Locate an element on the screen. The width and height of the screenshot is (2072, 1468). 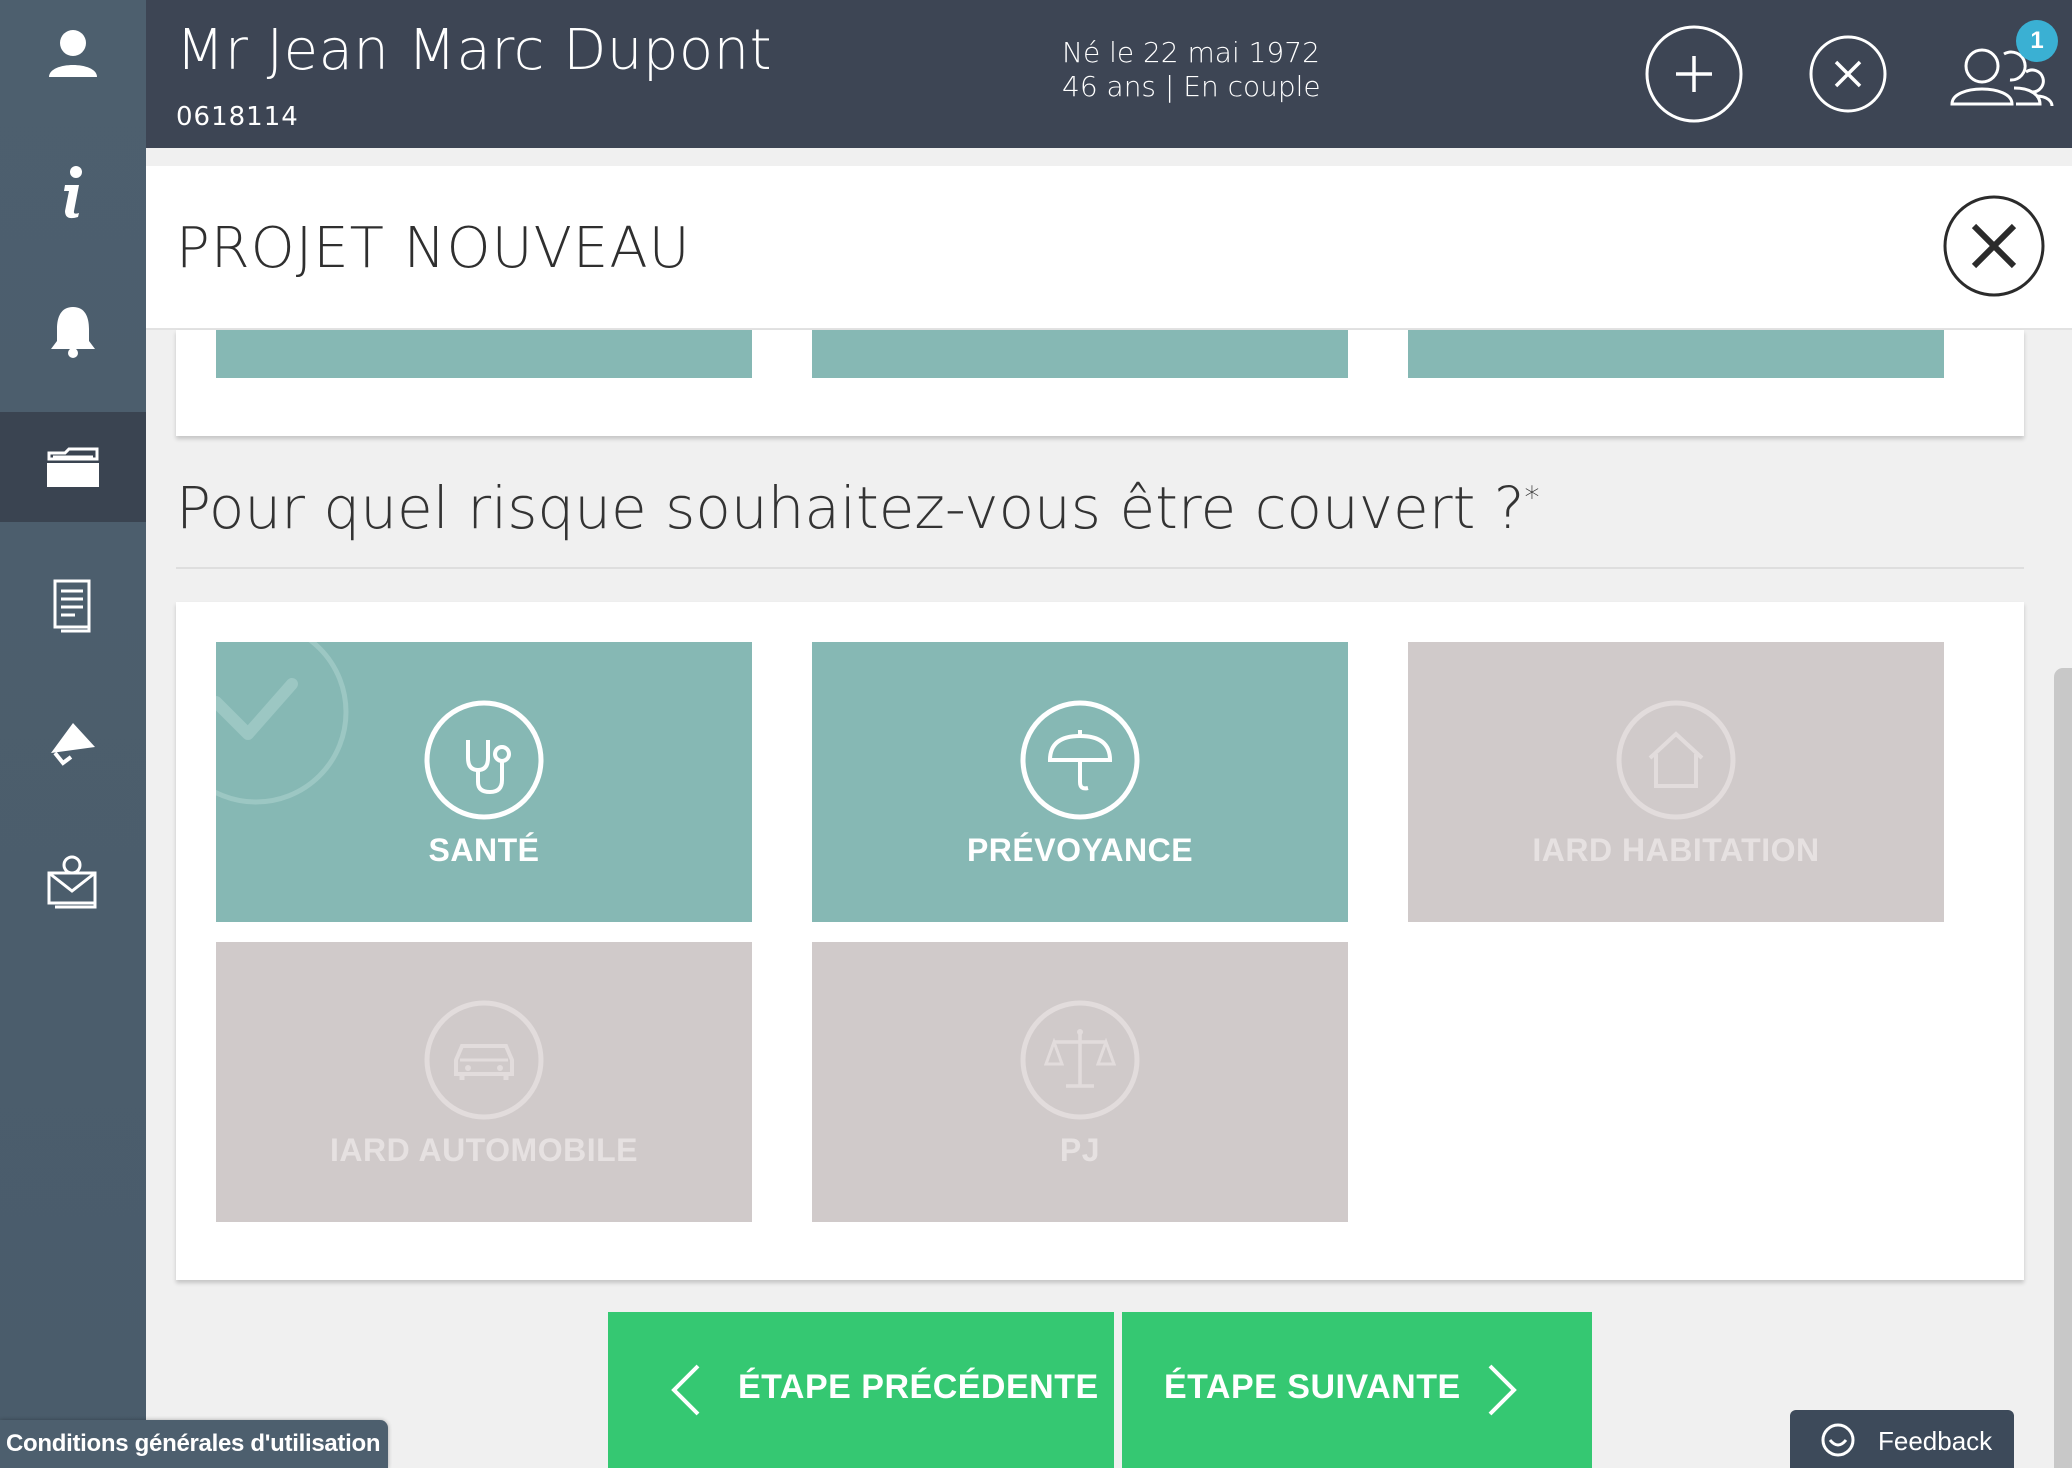
chevron-left-icon is located at coordinates (685, 1390).